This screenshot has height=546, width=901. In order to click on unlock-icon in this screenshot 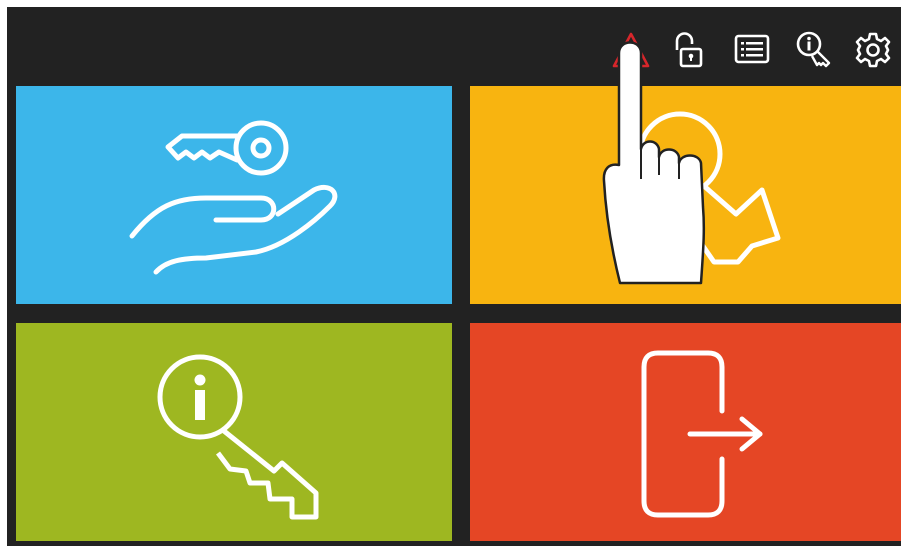, I will do `click(689, 50)`.